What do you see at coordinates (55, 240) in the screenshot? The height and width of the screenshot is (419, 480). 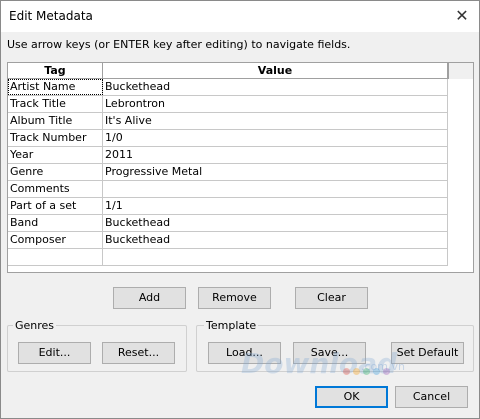 I see `tag-cell: Composer` at bounding box center [55, 240].